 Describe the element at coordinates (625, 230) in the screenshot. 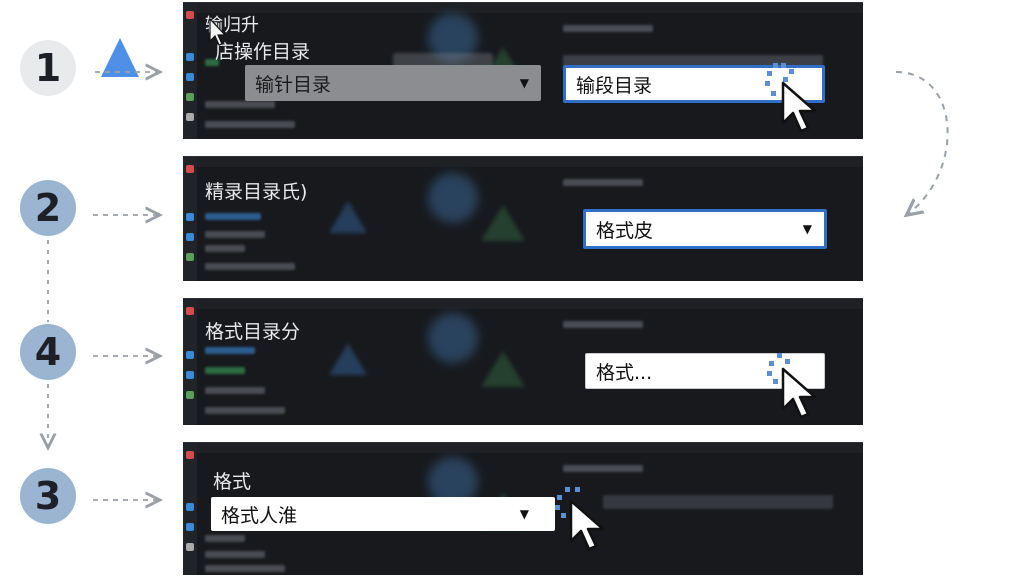

I see `format-dropdown-value: 格式皮` at that location.